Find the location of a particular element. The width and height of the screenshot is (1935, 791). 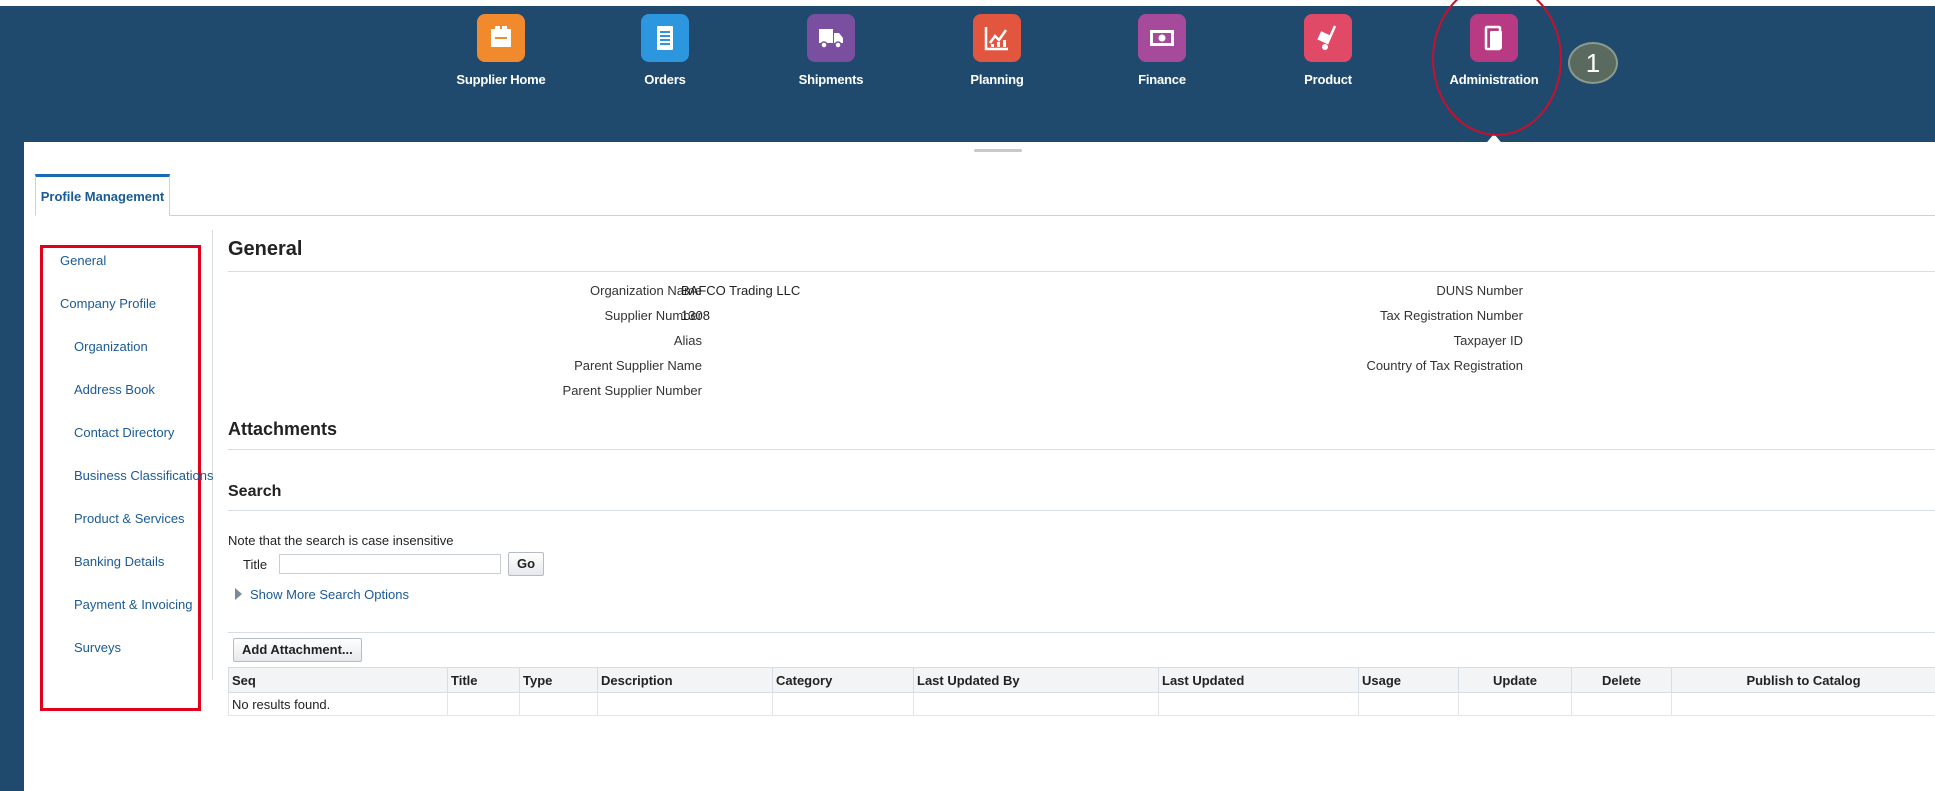

nav-label: Supplier Home is located at coordinates (501, 79).